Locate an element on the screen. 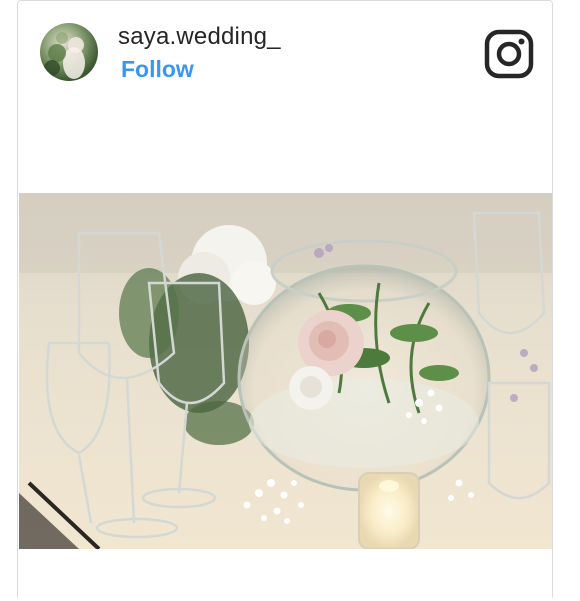  instagram-icon is located at coordinates (509, 54).